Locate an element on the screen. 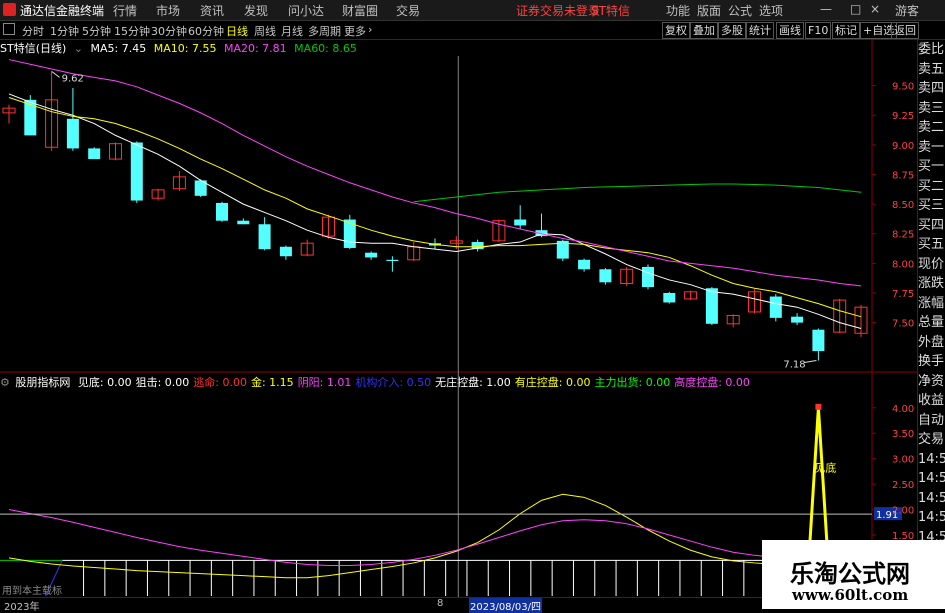  chevron-down-icon: ⌄ is located at coordinates (78, 48).